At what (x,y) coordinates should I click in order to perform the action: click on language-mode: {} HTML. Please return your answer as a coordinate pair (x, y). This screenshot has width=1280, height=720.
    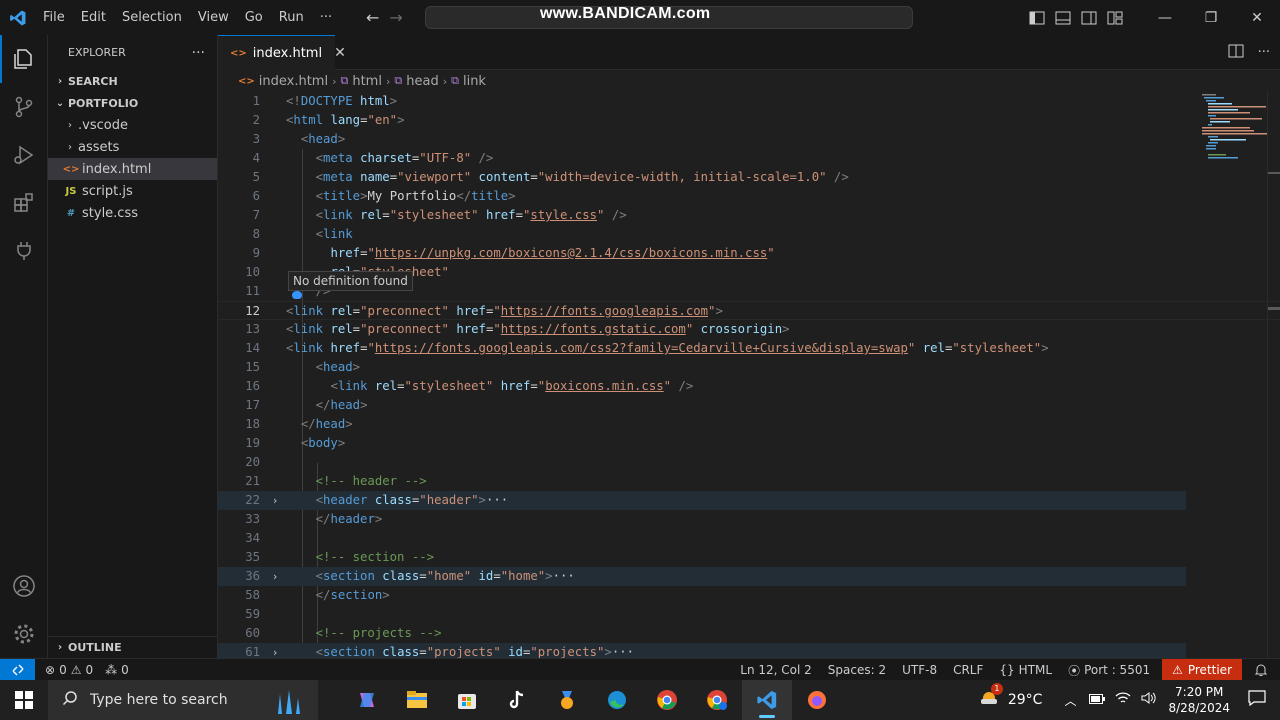
    Looking at the image, I should click on (1025, 670).